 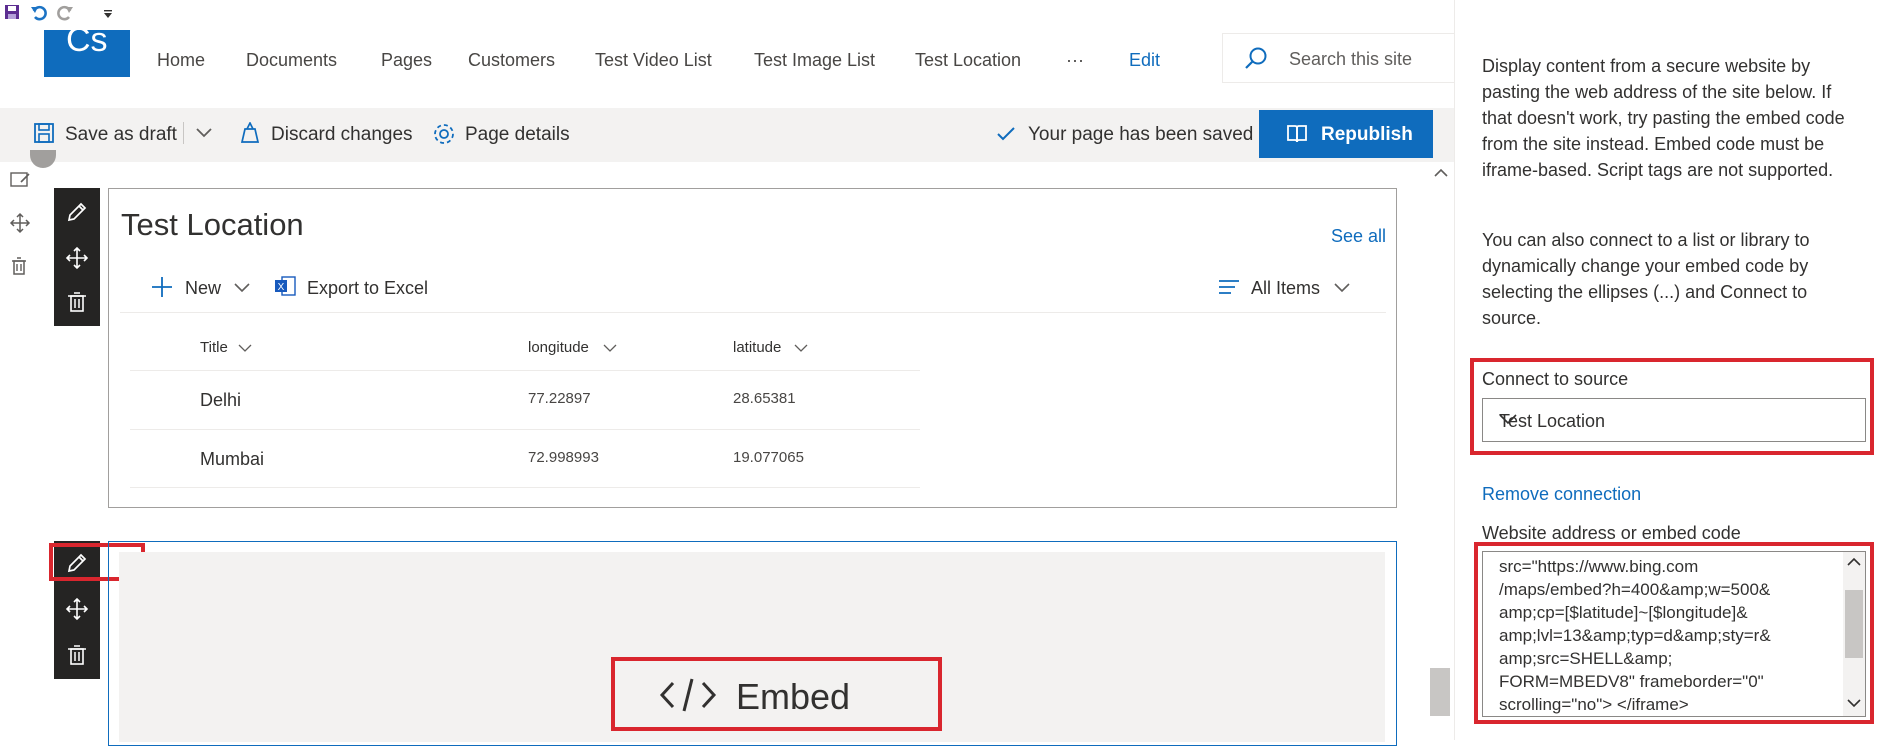 What do you see at coordinates (764, 398) in the screenshot?
I see `cell-latitude: 28.65381` at bounding box center [764, 398].